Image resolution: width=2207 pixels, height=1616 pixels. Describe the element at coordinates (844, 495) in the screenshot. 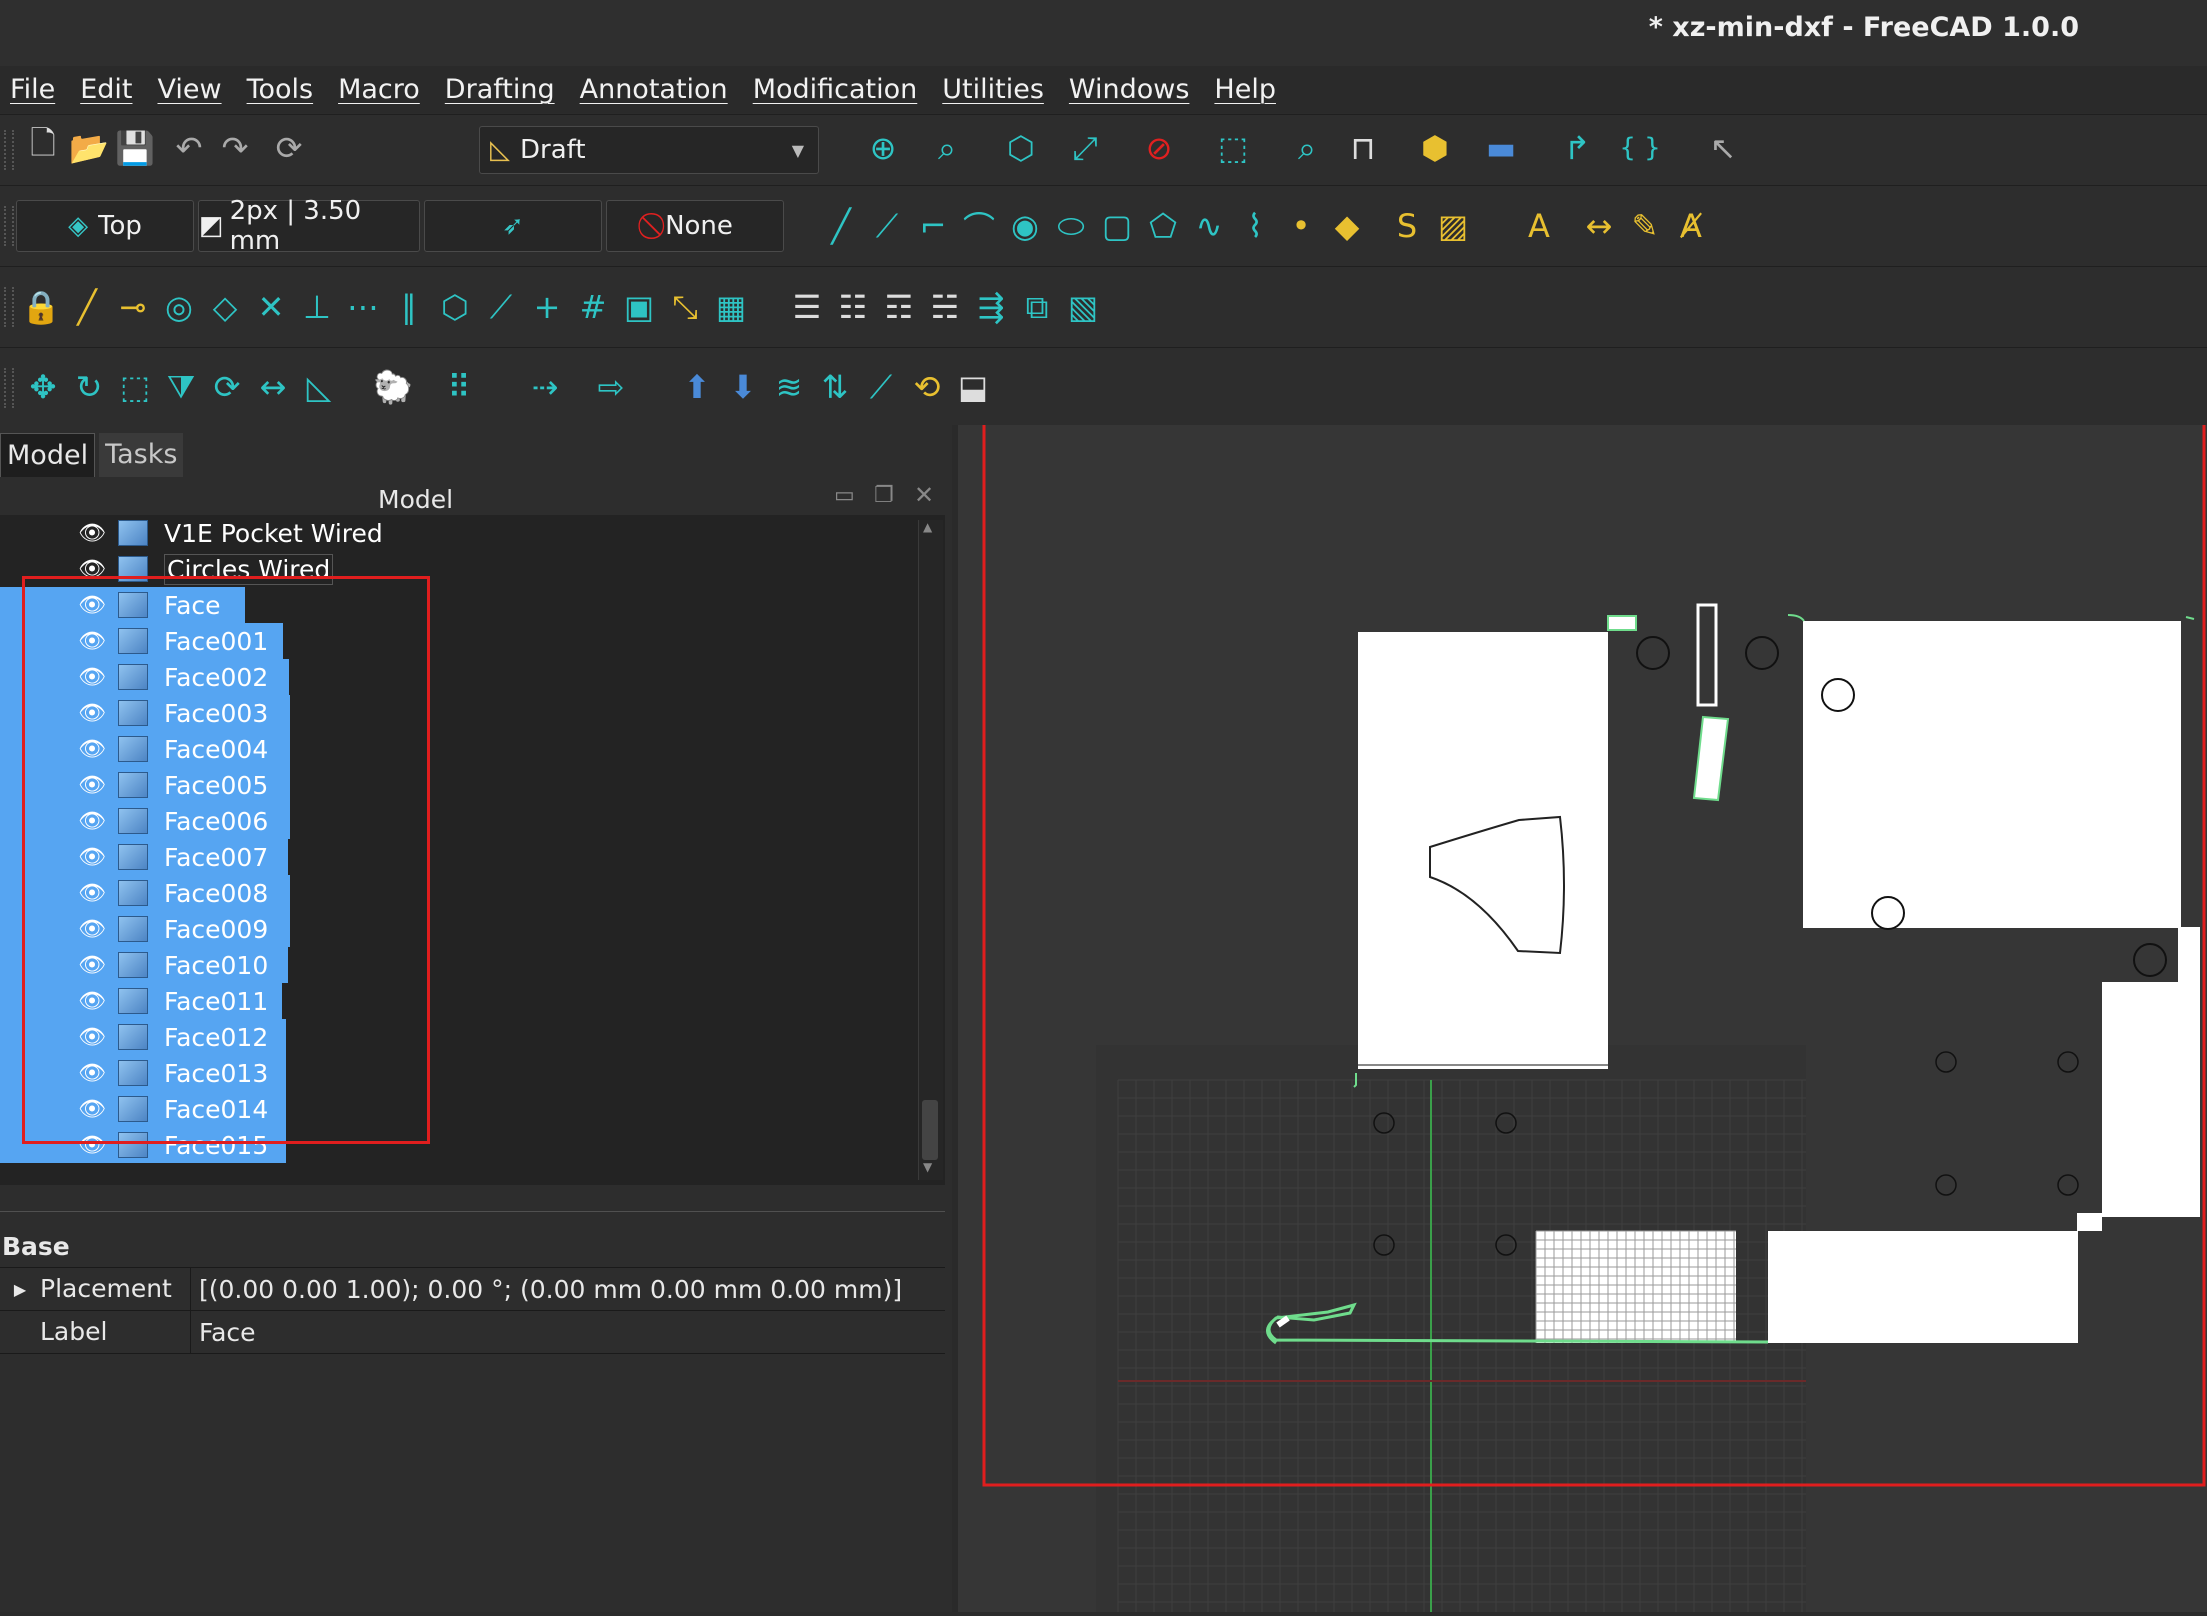

I see `collapse-icon: ▭` at that location.